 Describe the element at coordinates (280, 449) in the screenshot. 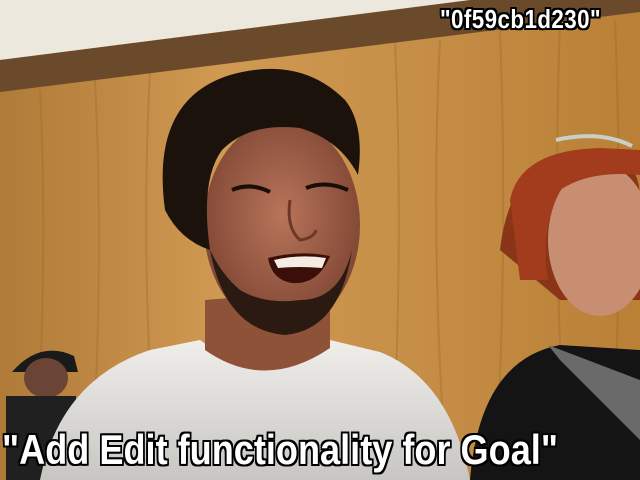

I see `bottom-caption: "Add Edit functionality for Goal"` at that location.